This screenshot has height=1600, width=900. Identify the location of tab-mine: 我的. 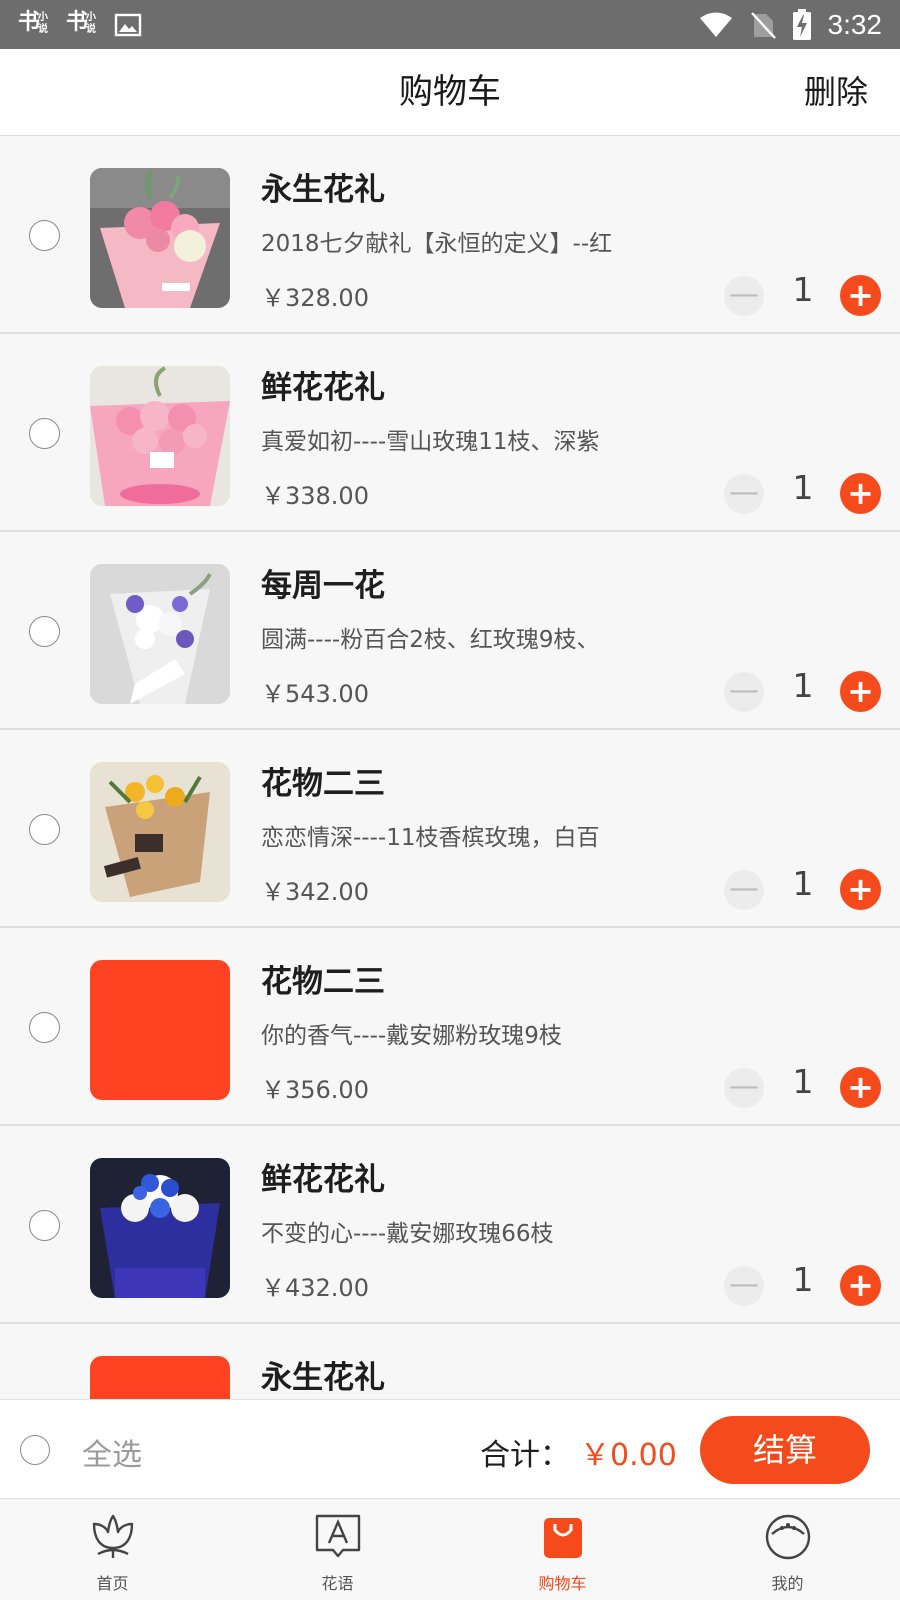
(787, 1550).